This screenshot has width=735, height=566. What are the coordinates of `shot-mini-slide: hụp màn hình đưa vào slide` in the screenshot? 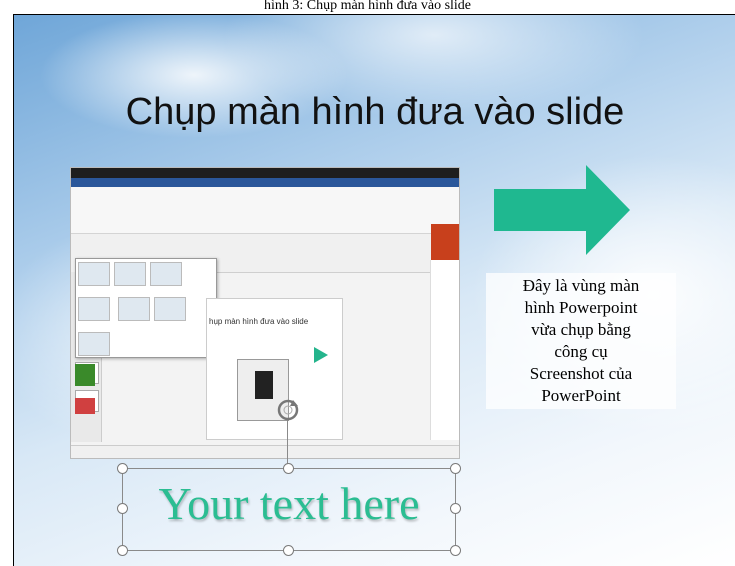 It's located at (274, 369).